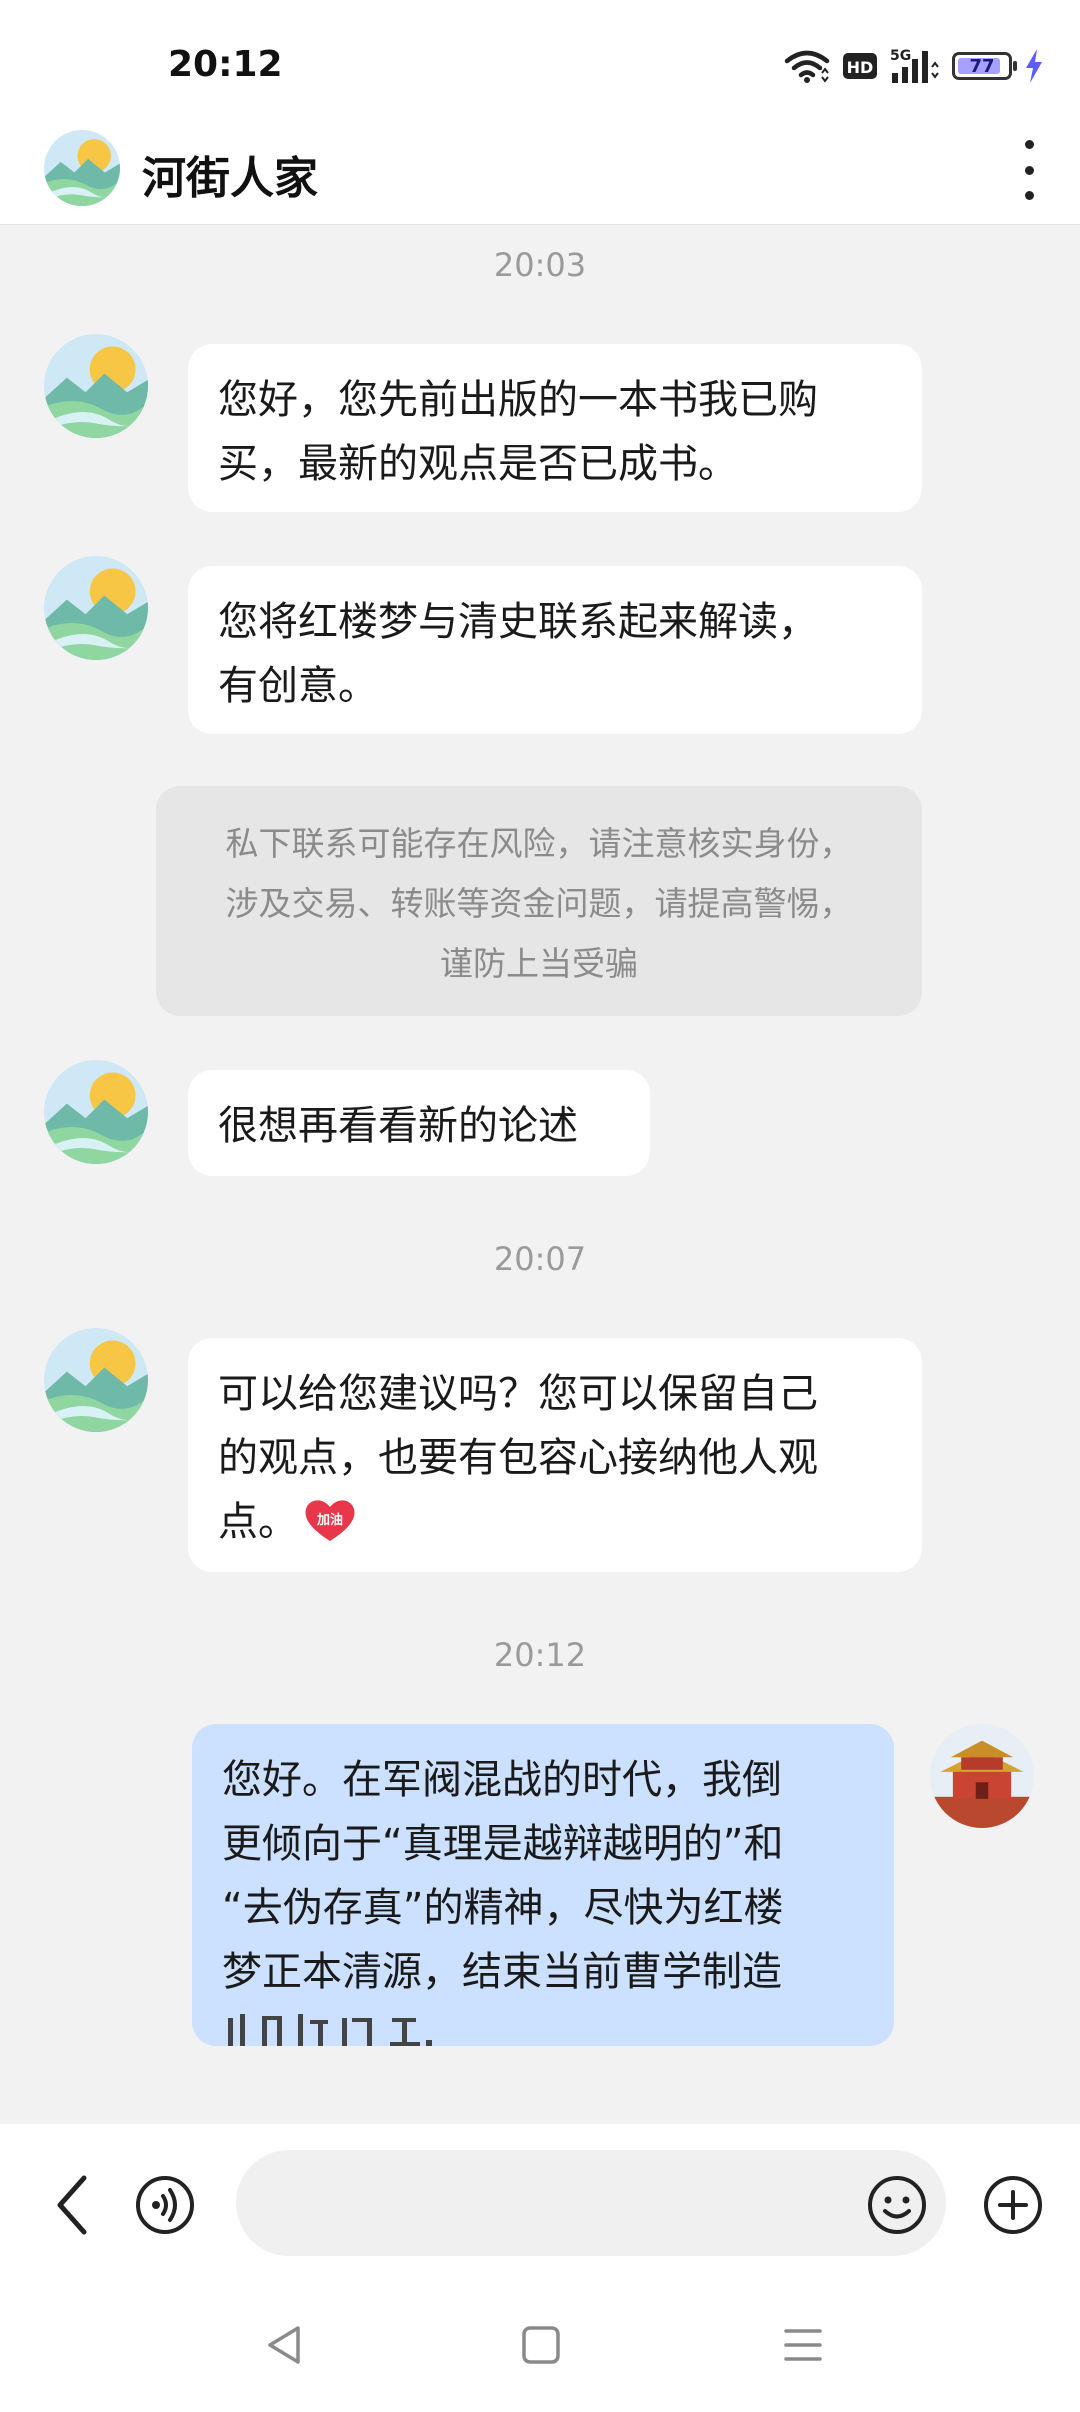 The width and height of the screenshot is (1080, 2412). I want to click on charging-icon, so click(1034, 66).